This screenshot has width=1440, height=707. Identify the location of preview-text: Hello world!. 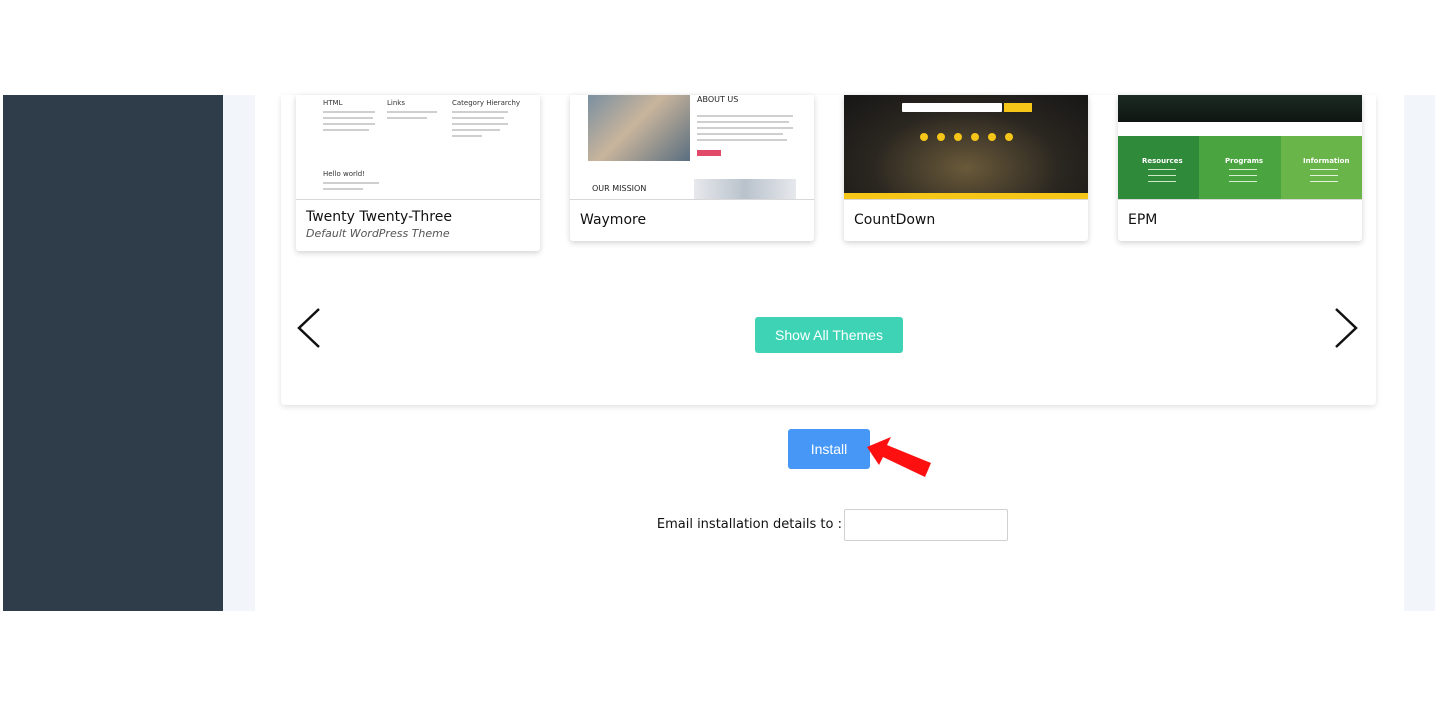
(344, 174).